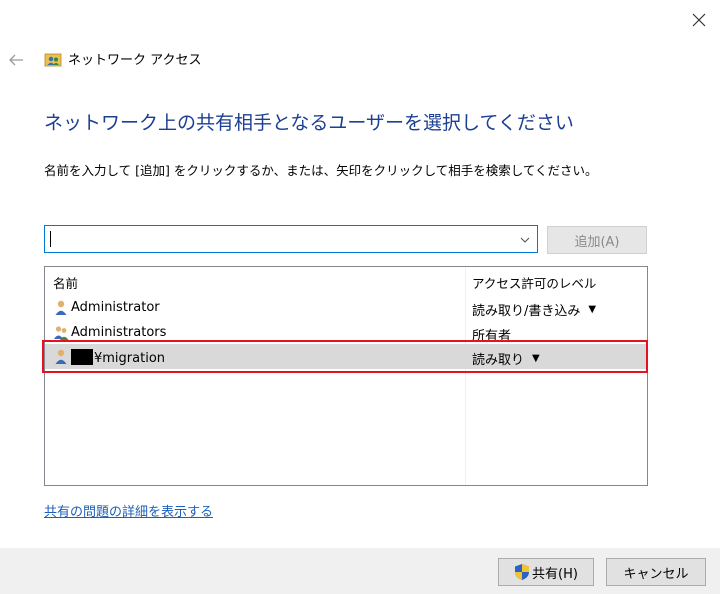 The image size is (720, 594). What do you see at coordinates (522, 572) in the screenshot?
I see `uac-shield-icon` at bounding box center [522, 572].